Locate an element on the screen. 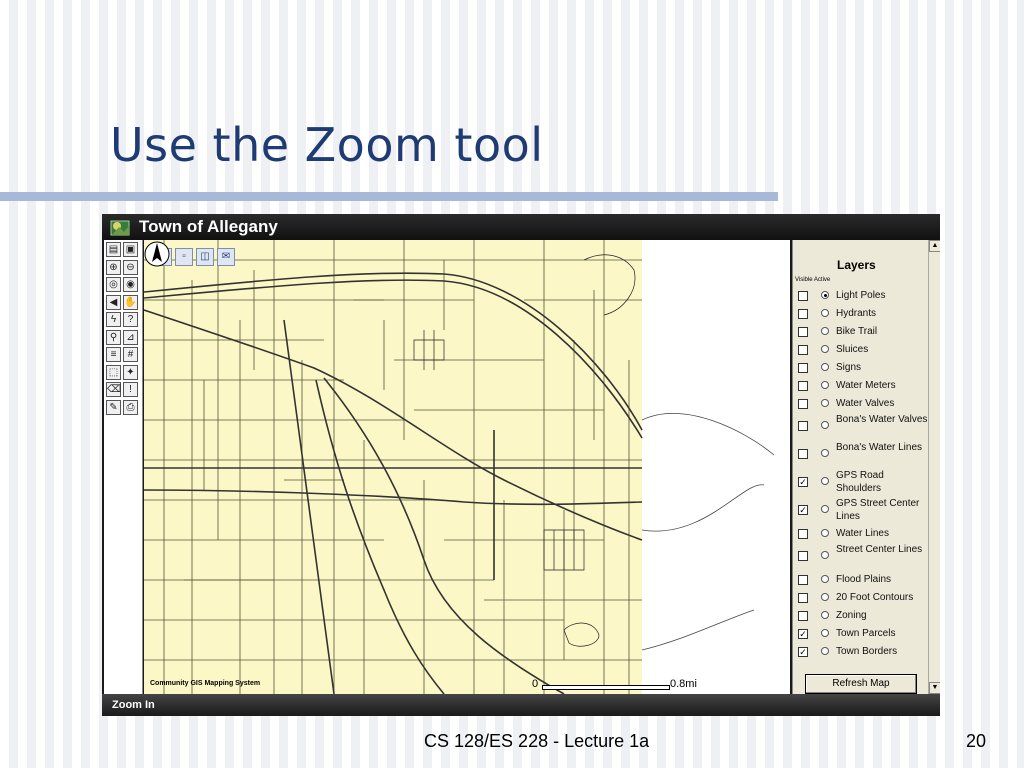 The height and width of the screenshot is (768, 1024). legend-toggle-icon: ▤ is located at coordinates (113, 249).